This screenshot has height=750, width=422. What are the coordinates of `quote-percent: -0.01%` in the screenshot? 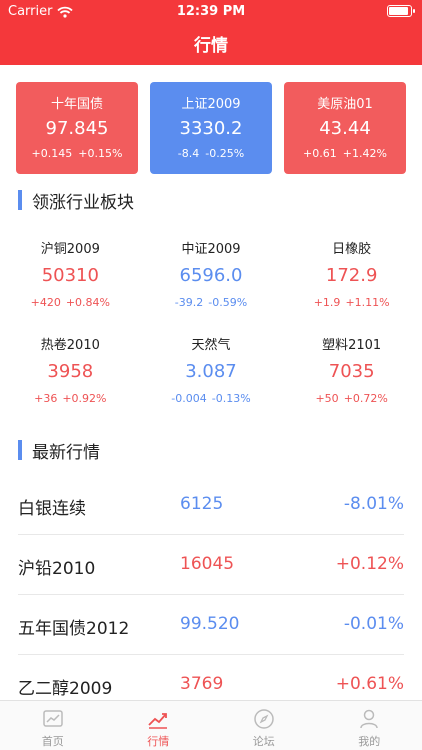 It's located at (373, 624).